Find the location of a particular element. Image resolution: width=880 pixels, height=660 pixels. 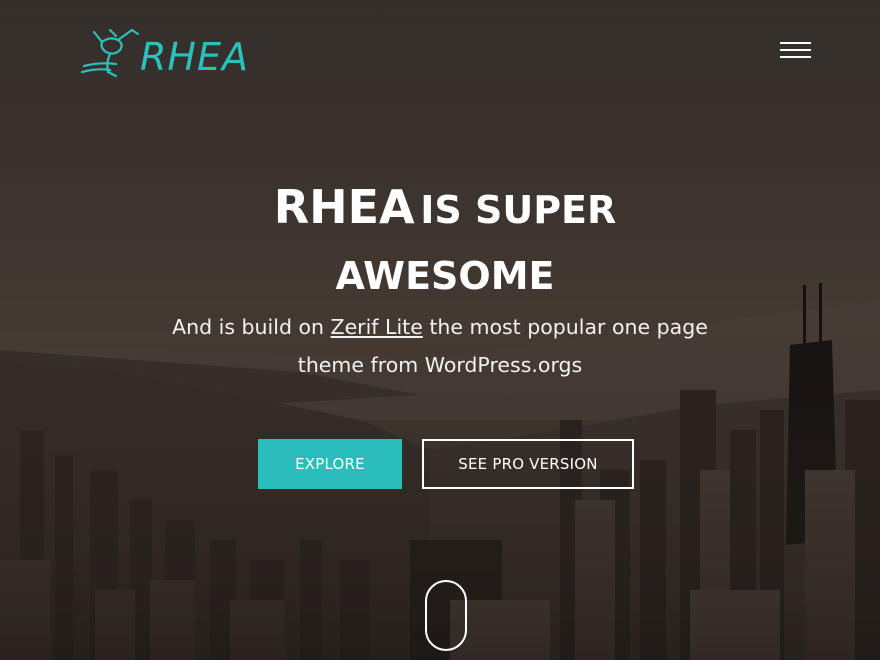

see-pro-version-button: SEE PRO VERSION is located at coordinates (528, 464).